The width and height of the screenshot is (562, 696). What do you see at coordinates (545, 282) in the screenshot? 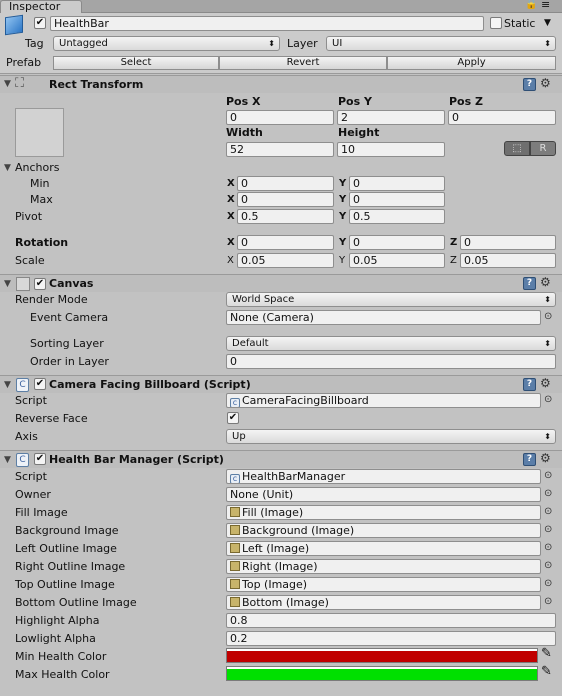
I see `canvas-gear-icon: ⚙` at bounding box center [545, 282].